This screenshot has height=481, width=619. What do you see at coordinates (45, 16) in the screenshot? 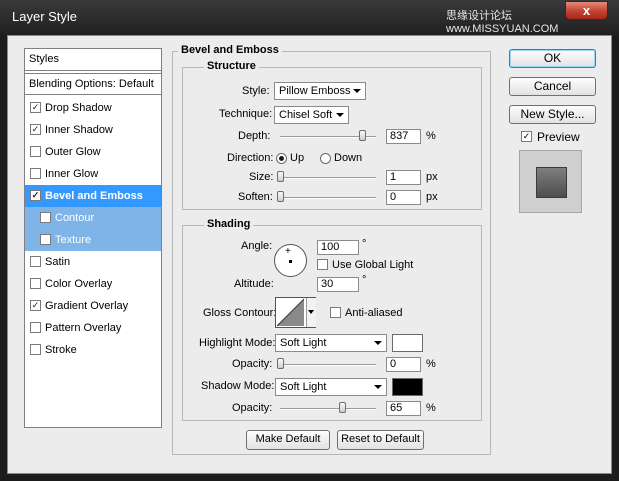
I see `window-title: Layer Style` at bounding box center [45, 16].